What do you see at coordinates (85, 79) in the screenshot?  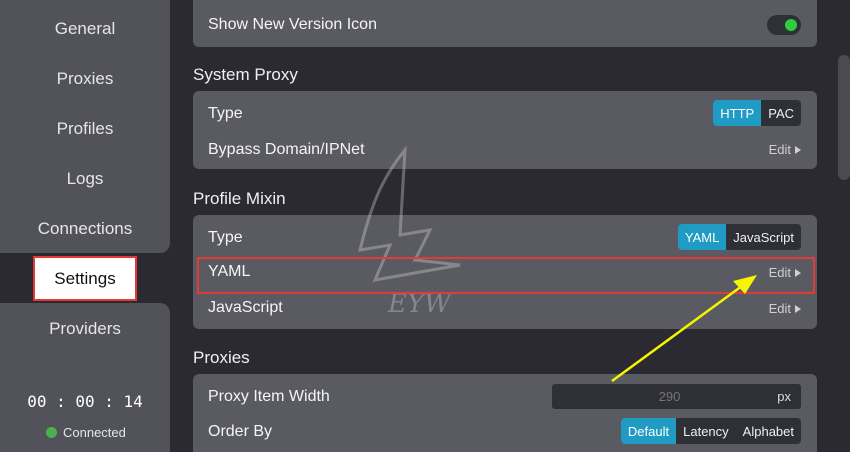 I see `sidebar-item-proxies: Proxies` at bounding box center [85, 79].